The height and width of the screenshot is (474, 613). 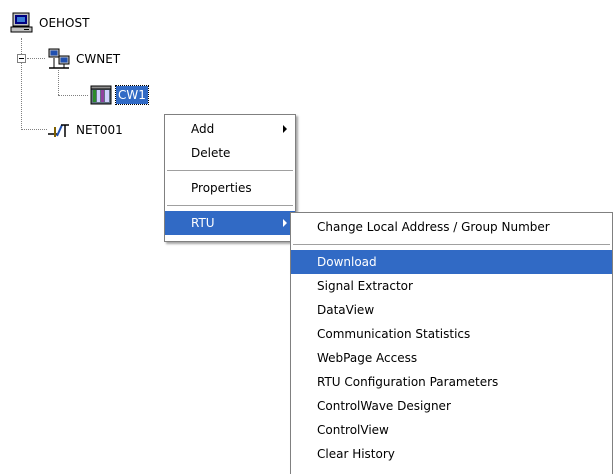 I want to click on tree-node-label: CW1, so click(x=132, y=95).